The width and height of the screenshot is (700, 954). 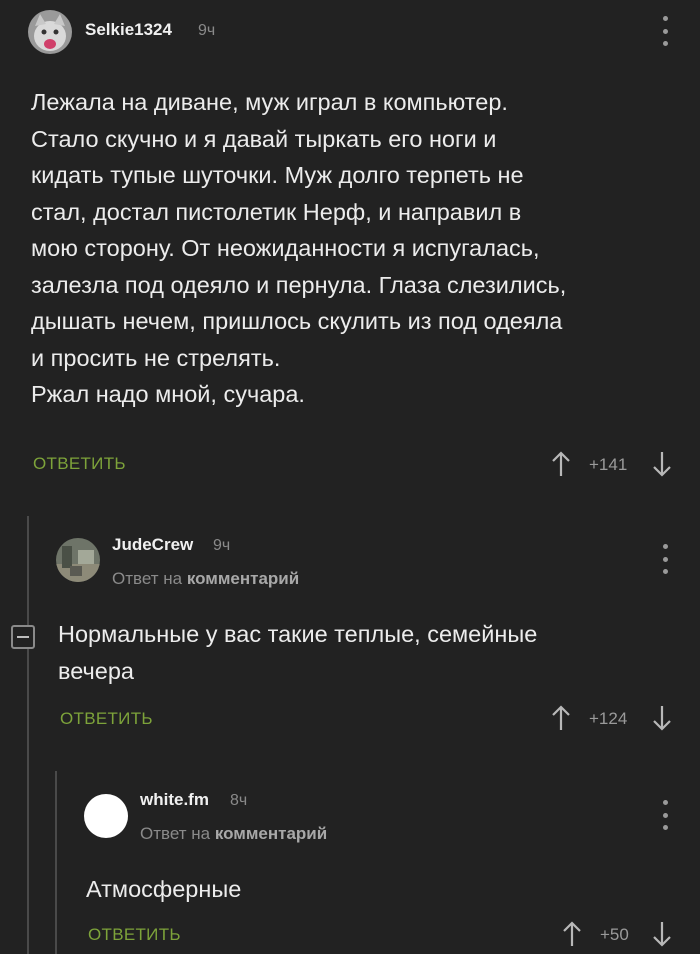 I want to click on rating: +50, so click(x=614, y=934).